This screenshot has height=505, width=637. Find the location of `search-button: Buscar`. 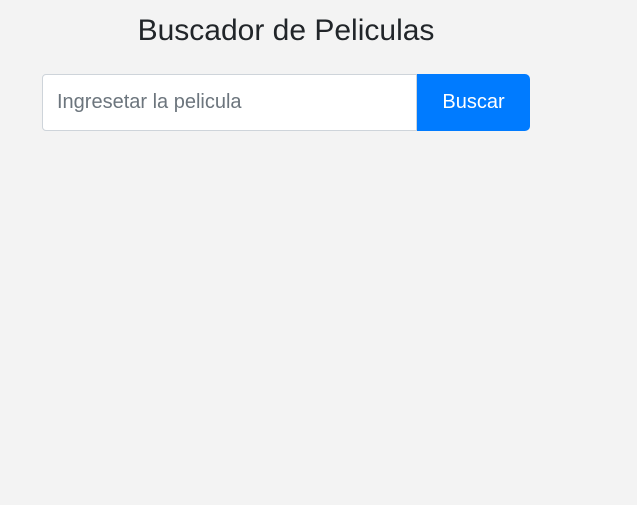

search-button: Buscar is located at coordinates (473, 102).